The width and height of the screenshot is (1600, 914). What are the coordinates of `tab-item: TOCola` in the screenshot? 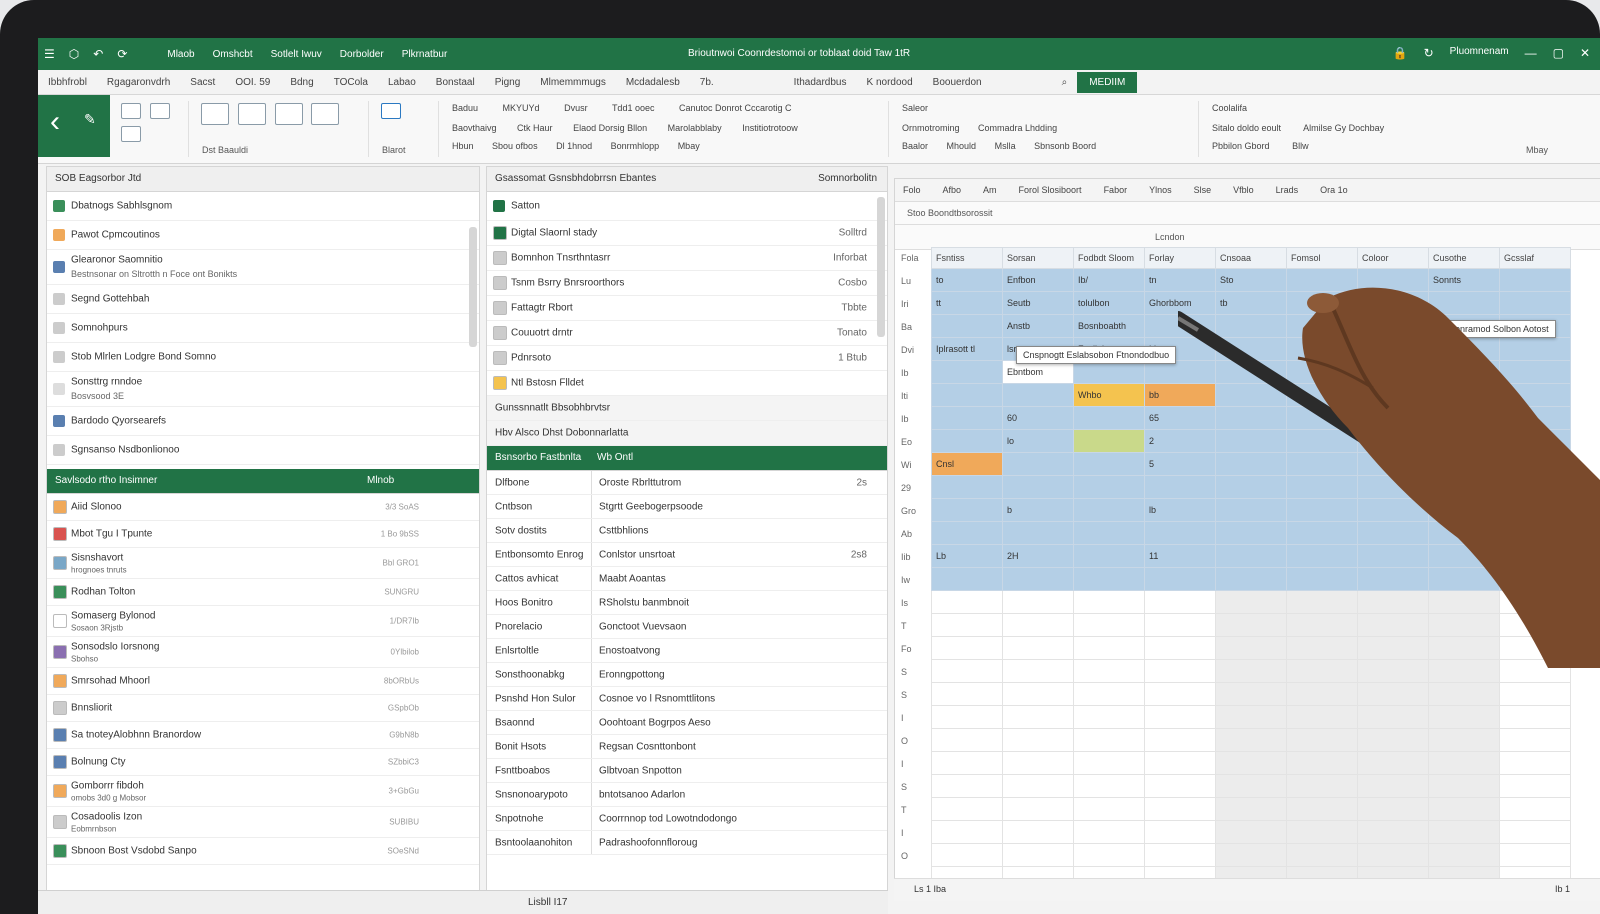 It's located at (351, 82).